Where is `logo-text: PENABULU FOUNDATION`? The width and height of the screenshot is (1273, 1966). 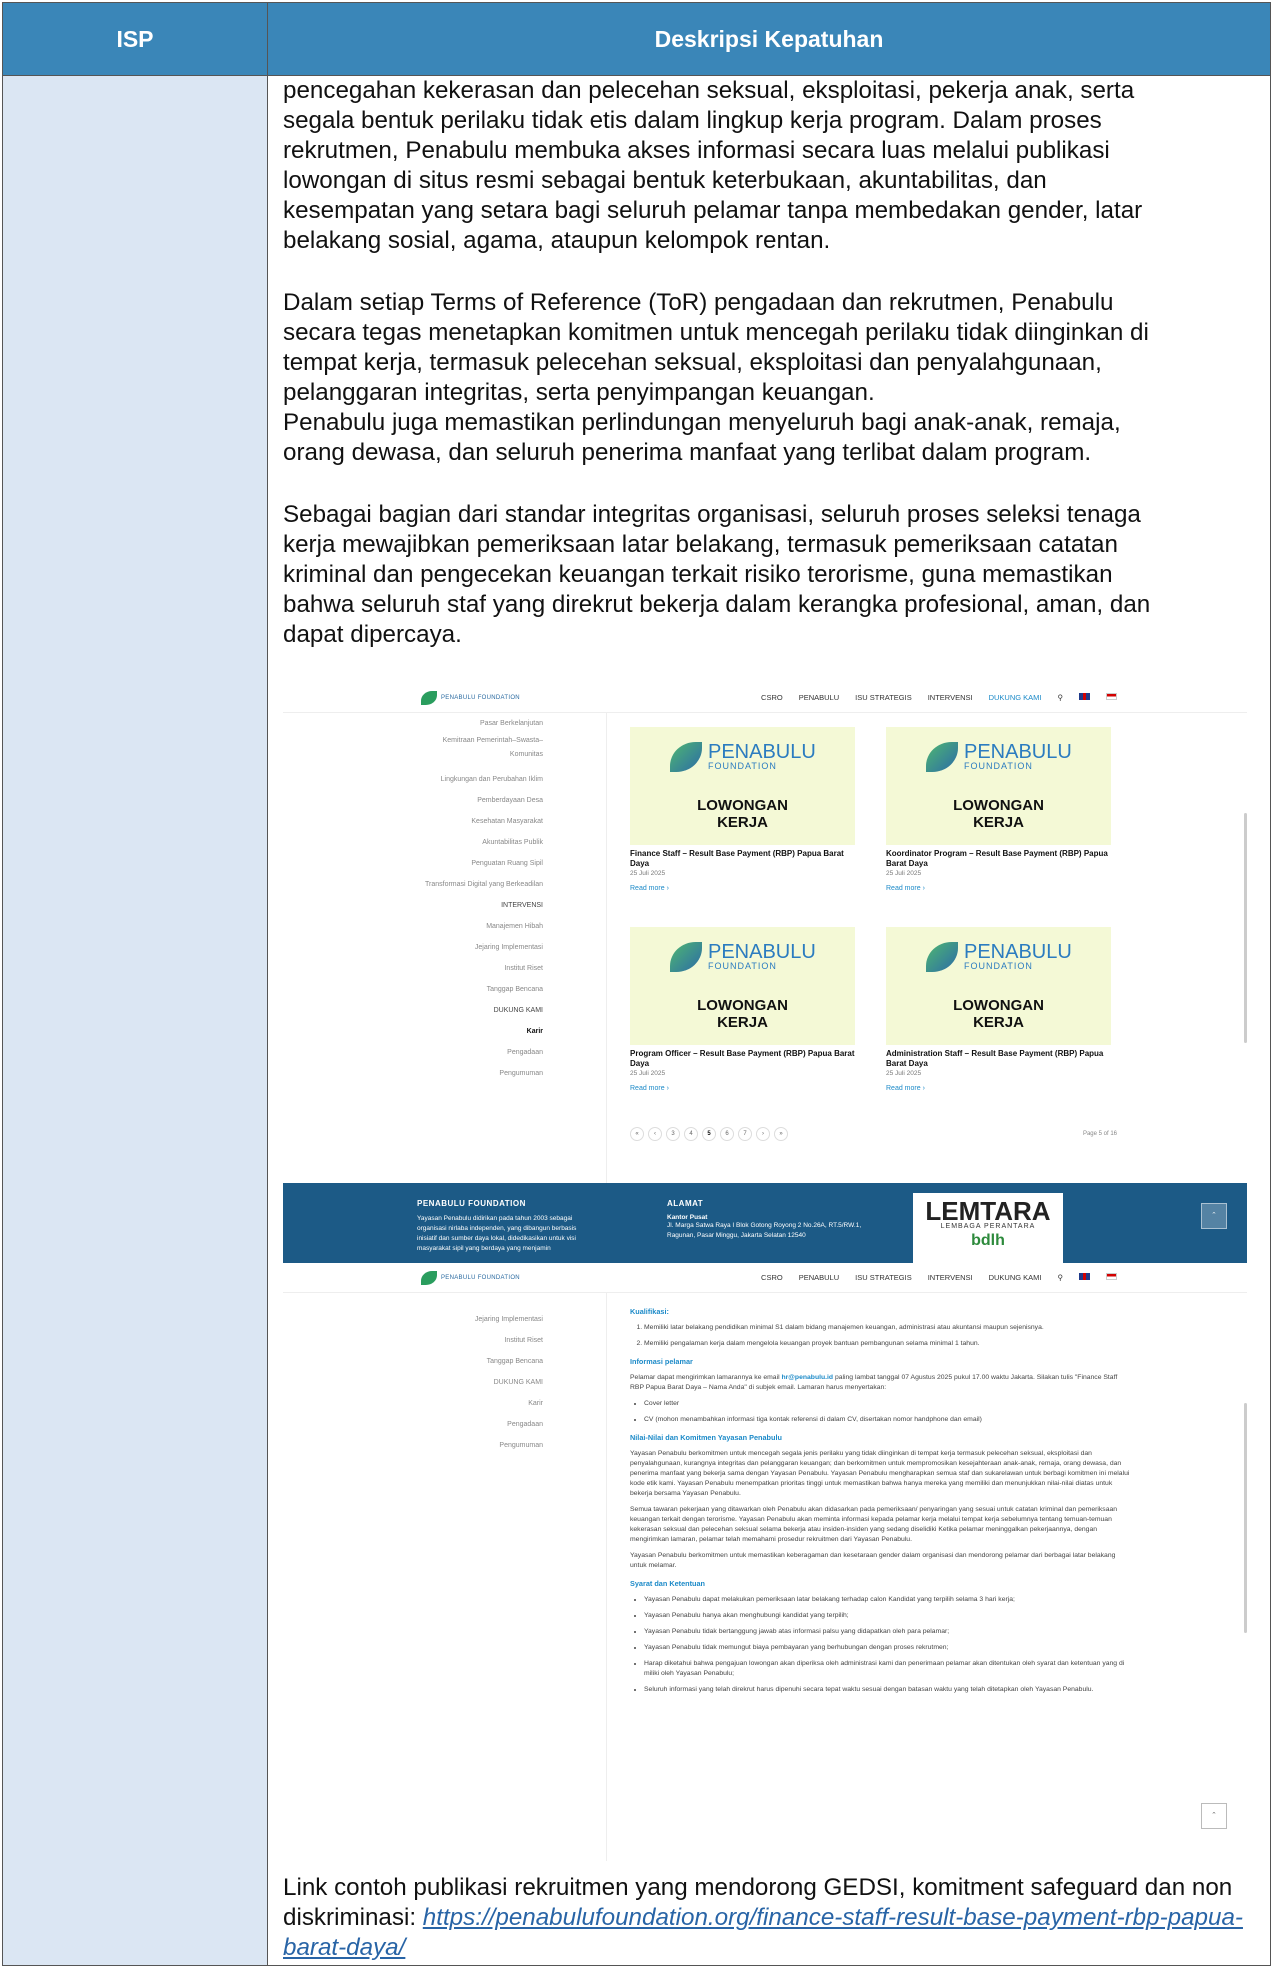
logo-text: PENABULU FOUNDATION is located at coordinates (480, 698).